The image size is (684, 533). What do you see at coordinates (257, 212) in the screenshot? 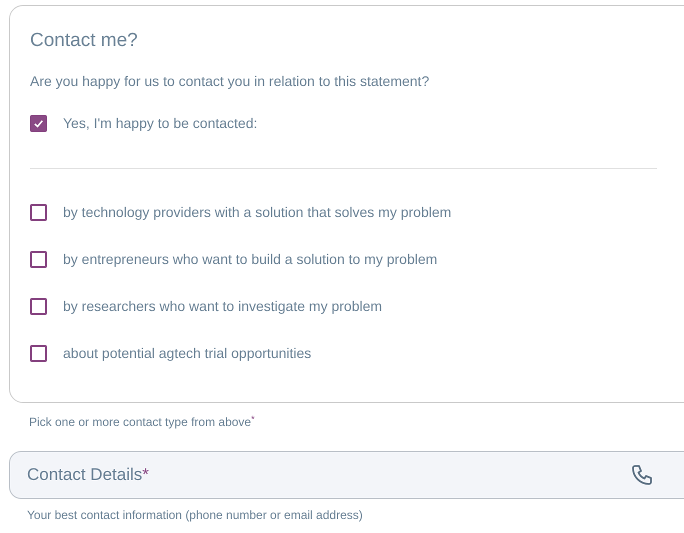
I see `checkbox-label: by technology providers with a solution that solves my problem` at bounding box center [257, 212].